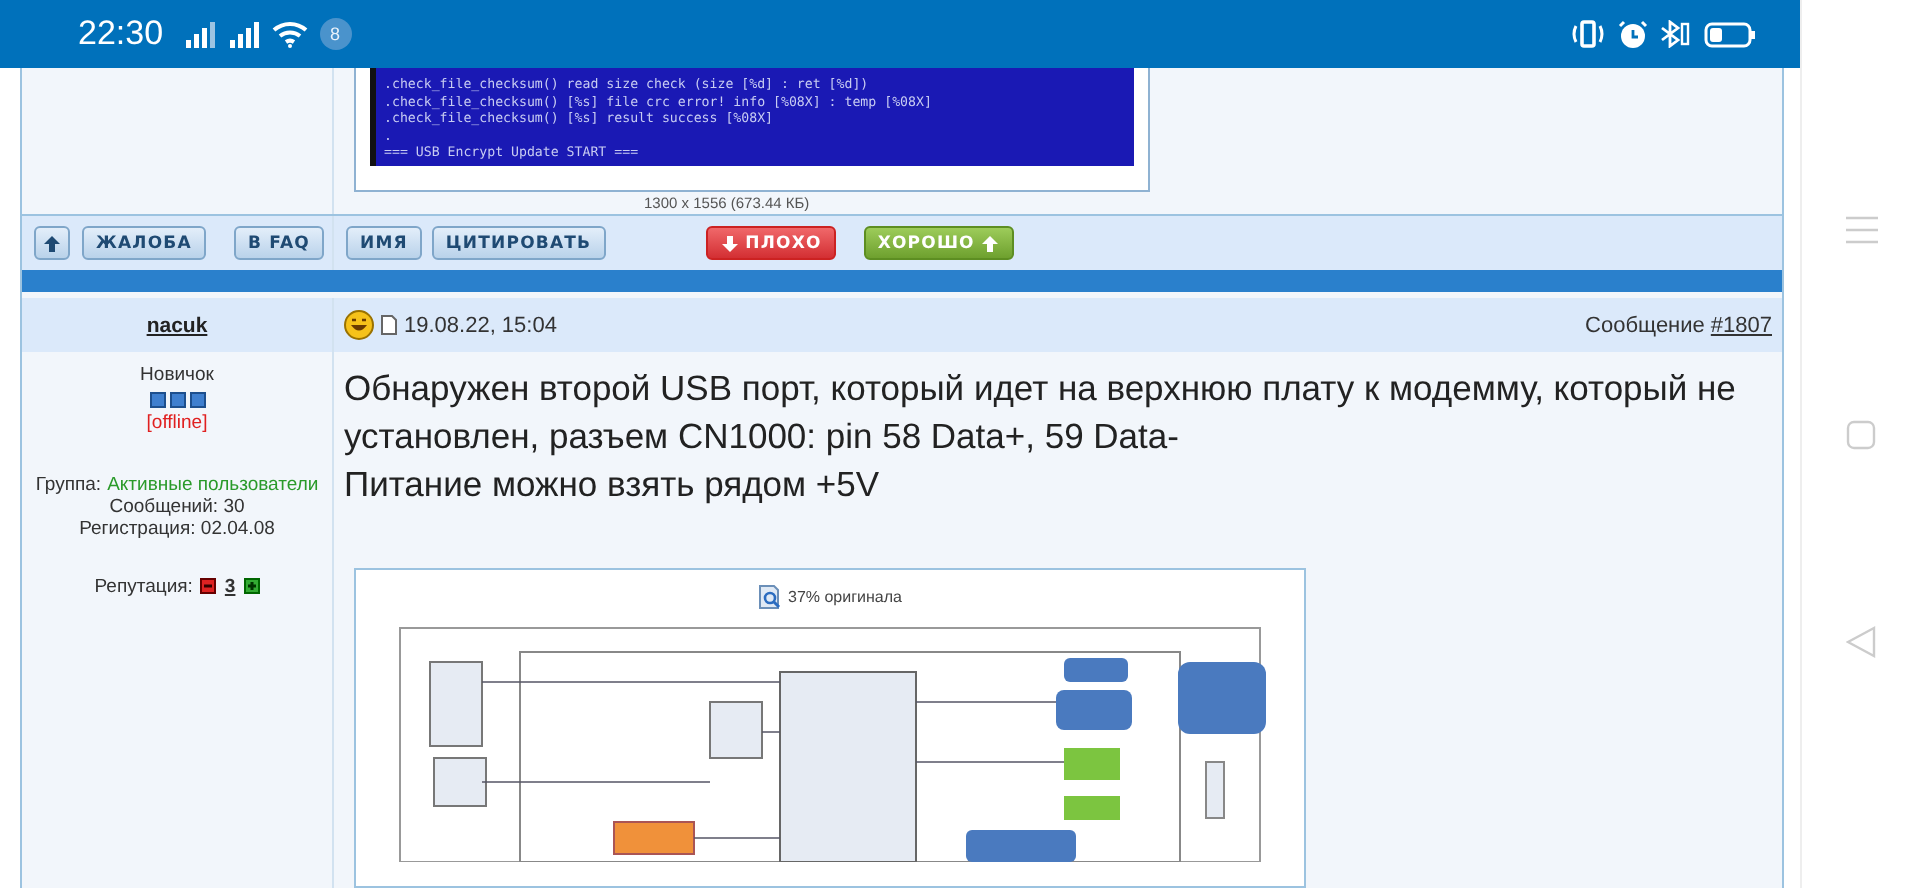  Describe the element at coordinates (279, 243) in the screenshot. I see `action-button: В FAQ` at that location.